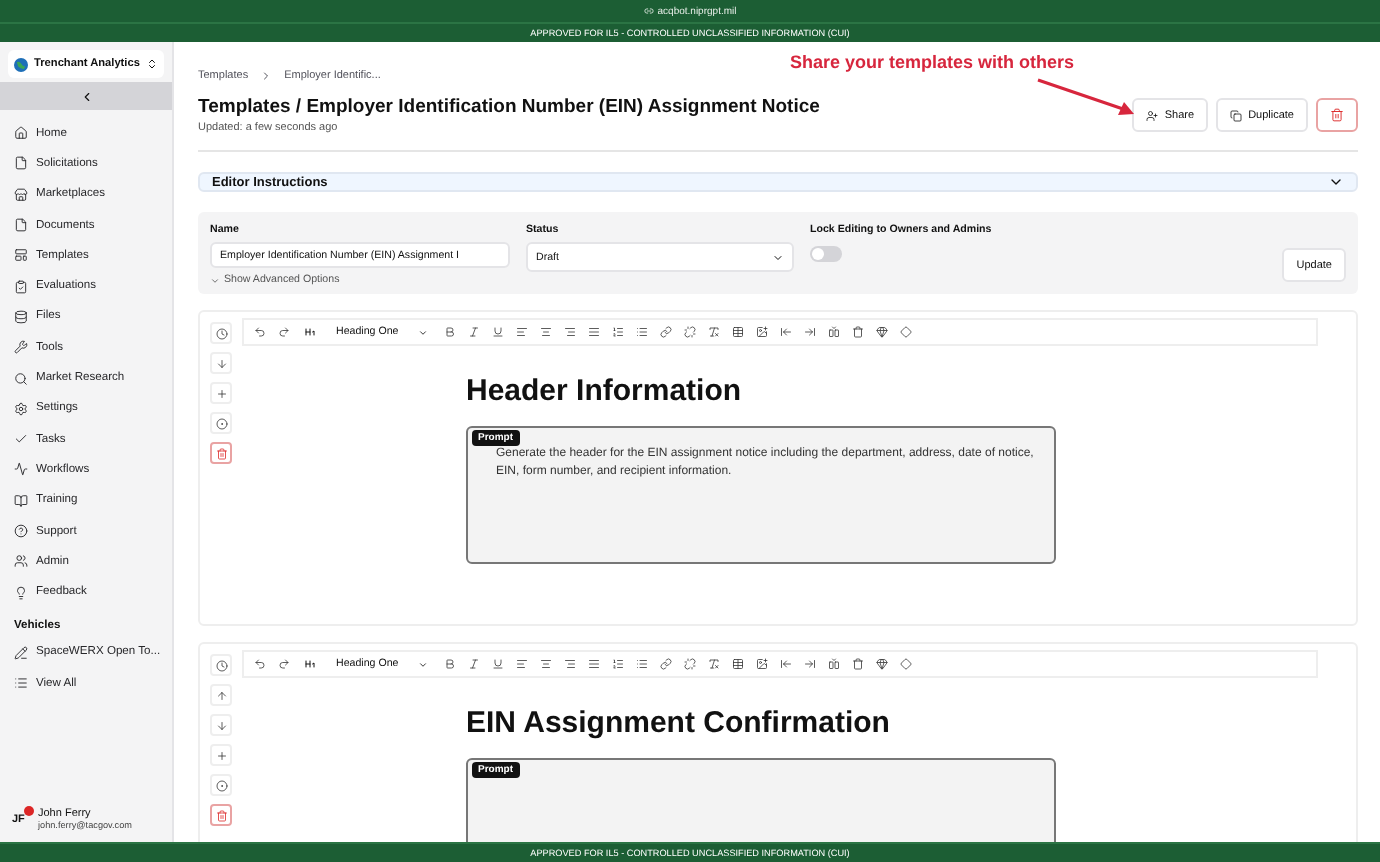  I want to click on bullet-list-icon, so click(641, 664).